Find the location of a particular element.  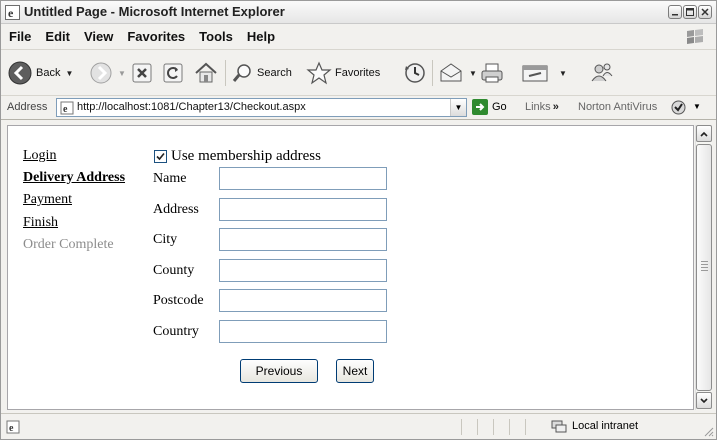

home-button is located at coordinates (206, 73).